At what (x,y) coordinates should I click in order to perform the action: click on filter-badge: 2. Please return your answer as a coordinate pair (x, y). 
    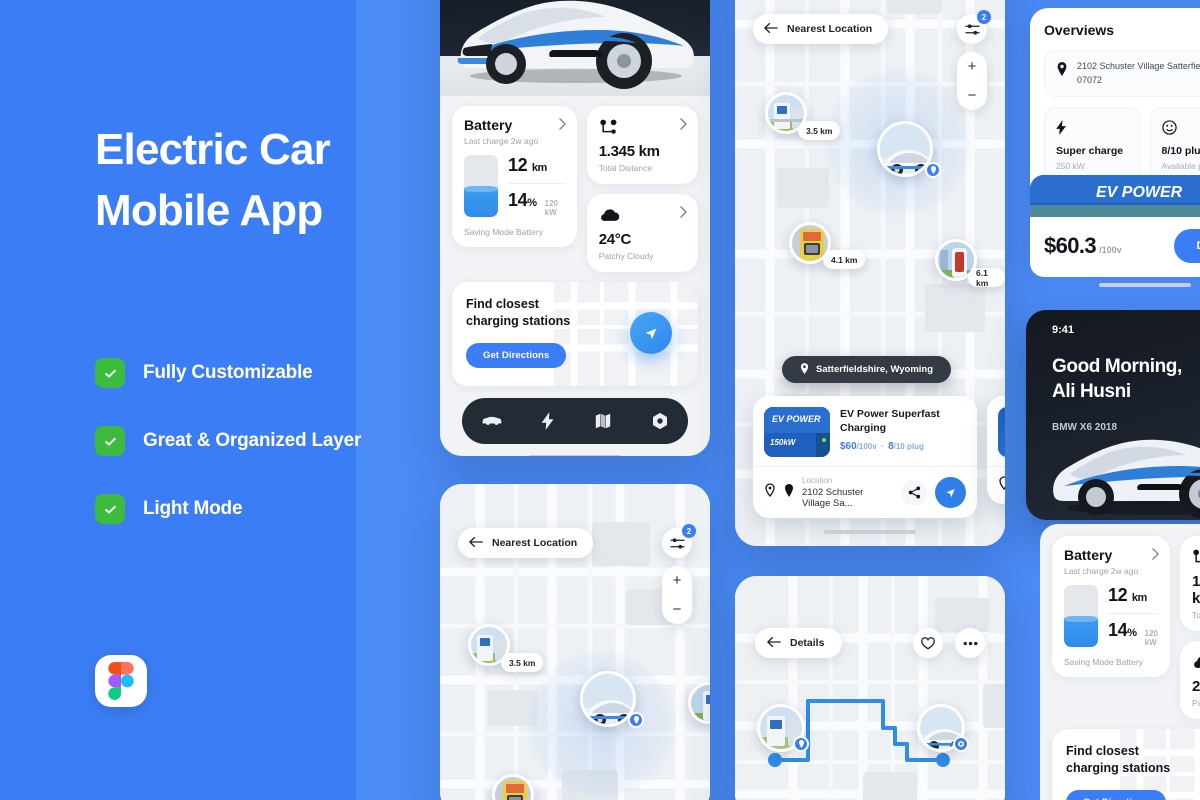
    Looking at the image, I should click on (984, 17).